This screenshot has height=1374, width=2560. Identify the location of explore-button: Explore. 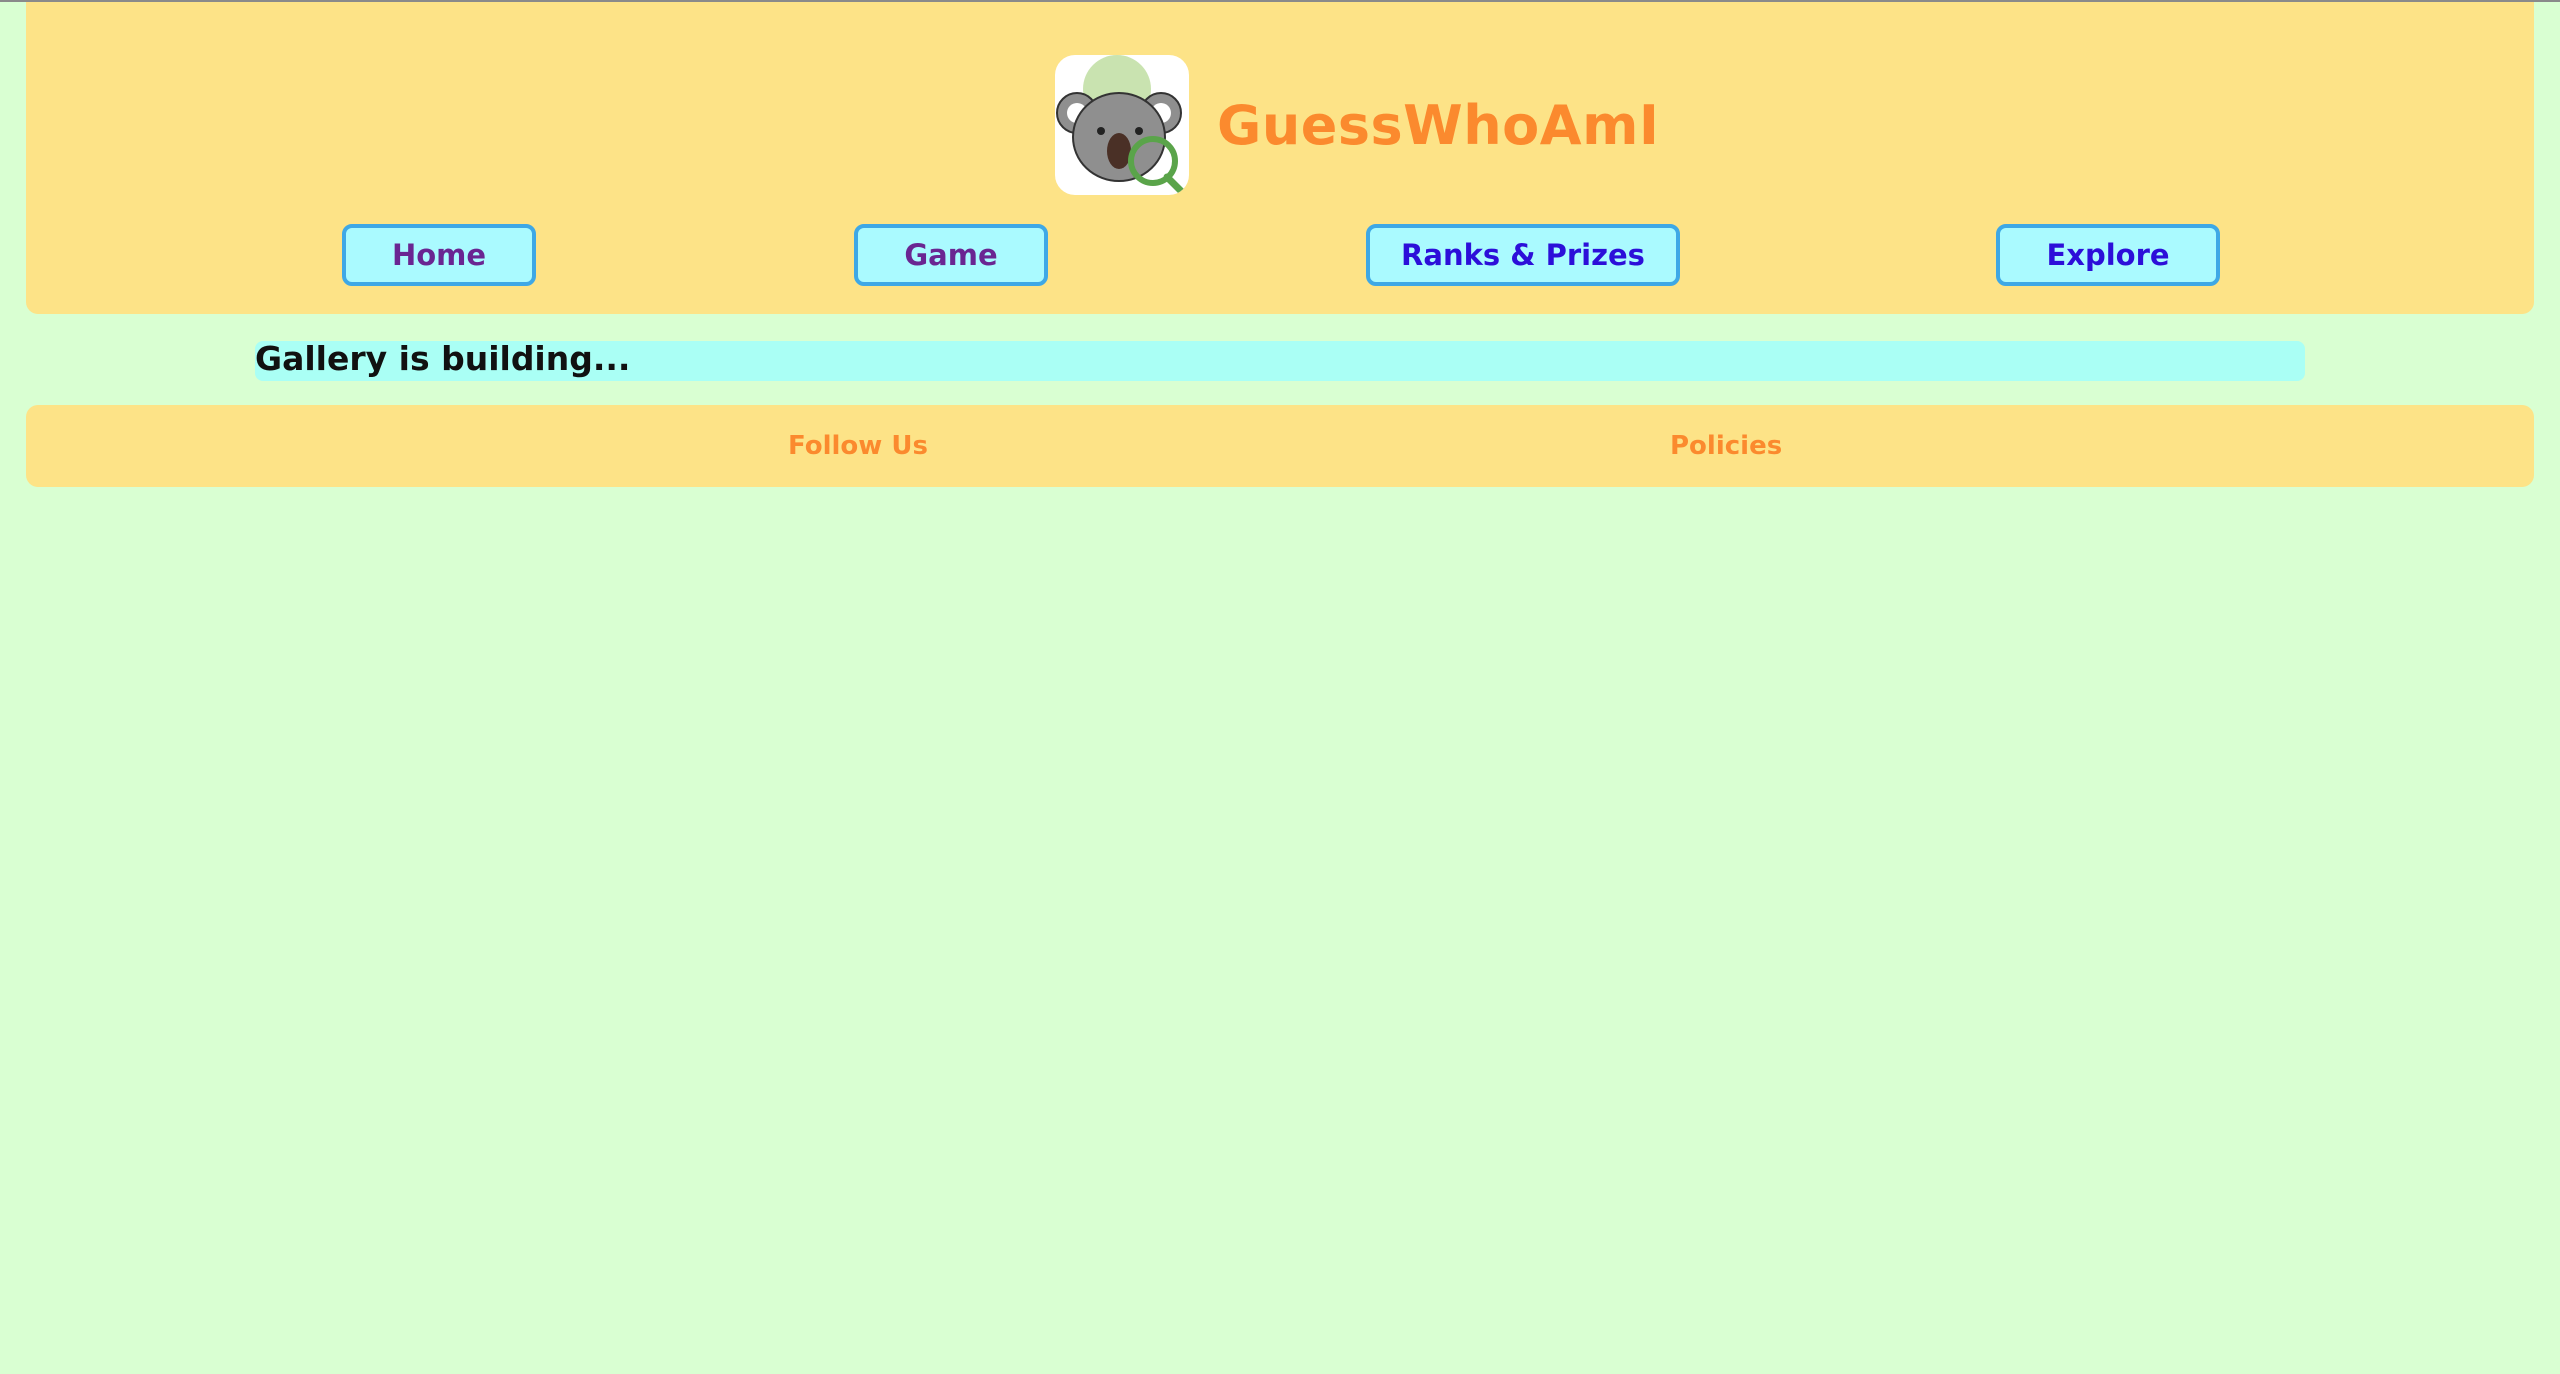
(2108, 255).